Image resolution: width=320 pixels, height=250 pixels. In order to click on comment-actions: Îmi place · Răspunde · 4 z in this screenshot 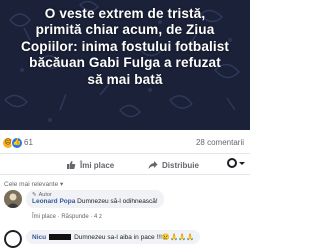, I will do `click(67, 217)`.